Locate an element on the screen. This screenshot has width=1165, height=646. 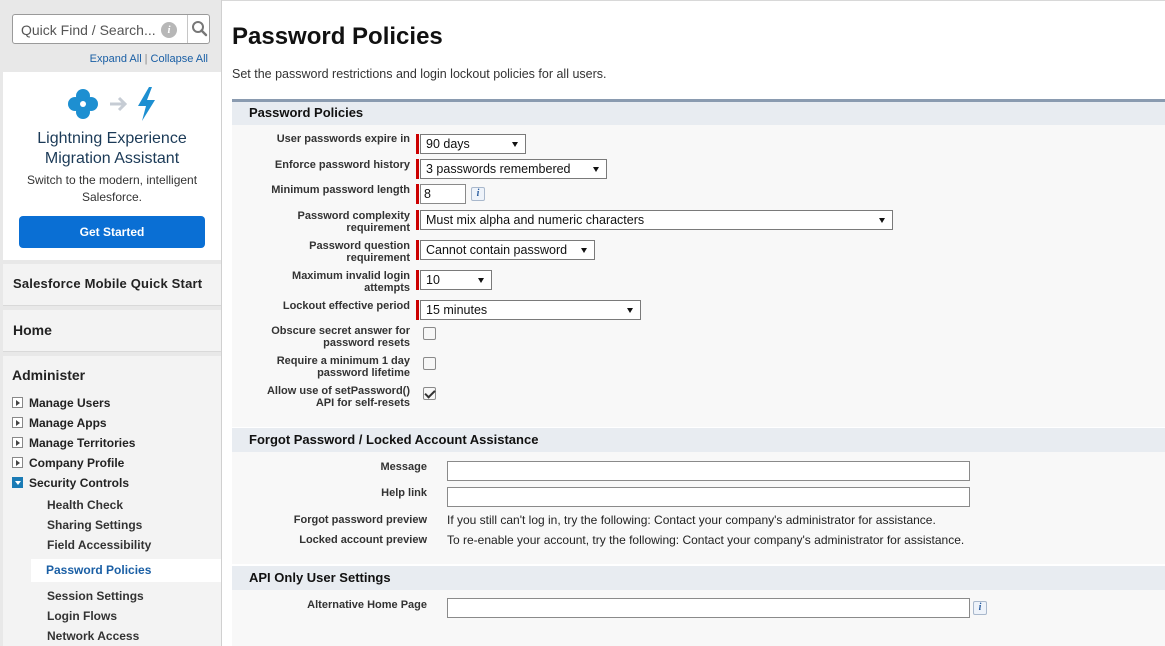
max-invalid-label-line1: Maximum invalid login is located at coordinates (351, 276).